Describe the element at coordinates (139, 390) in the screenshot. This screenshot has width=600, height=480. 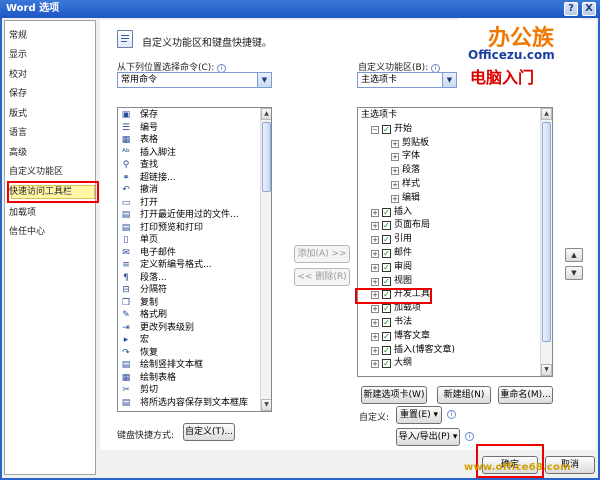
I see `command-item: ✂ 剪切` at that location.